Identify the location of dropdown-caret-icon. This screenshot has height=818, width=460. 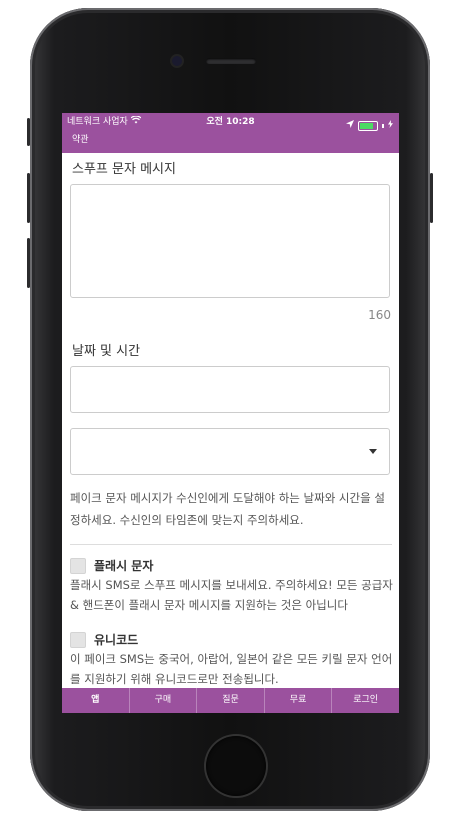
(373, 451).